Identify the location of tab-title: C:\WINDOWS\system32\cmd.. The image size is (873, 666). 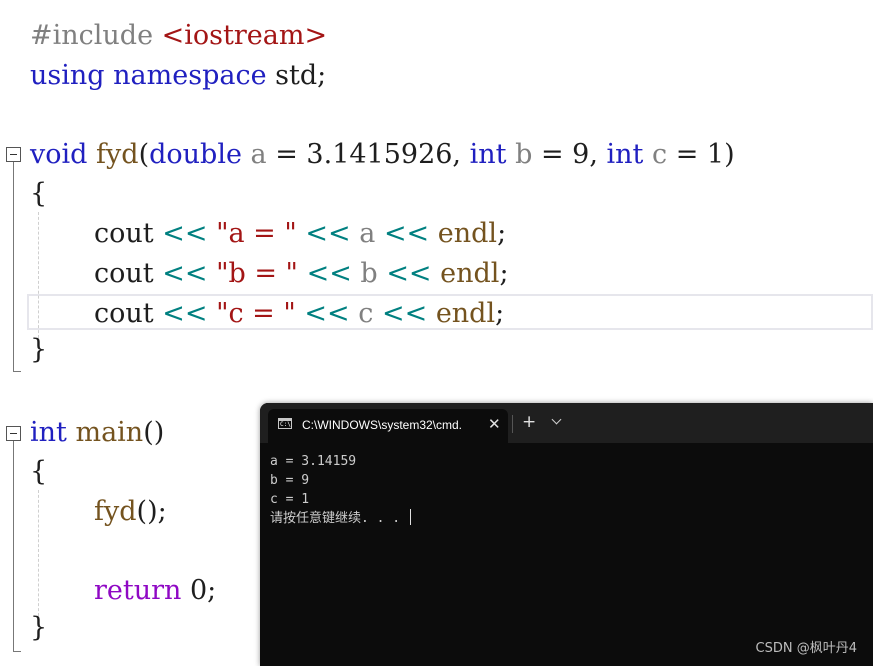
(382, 425).